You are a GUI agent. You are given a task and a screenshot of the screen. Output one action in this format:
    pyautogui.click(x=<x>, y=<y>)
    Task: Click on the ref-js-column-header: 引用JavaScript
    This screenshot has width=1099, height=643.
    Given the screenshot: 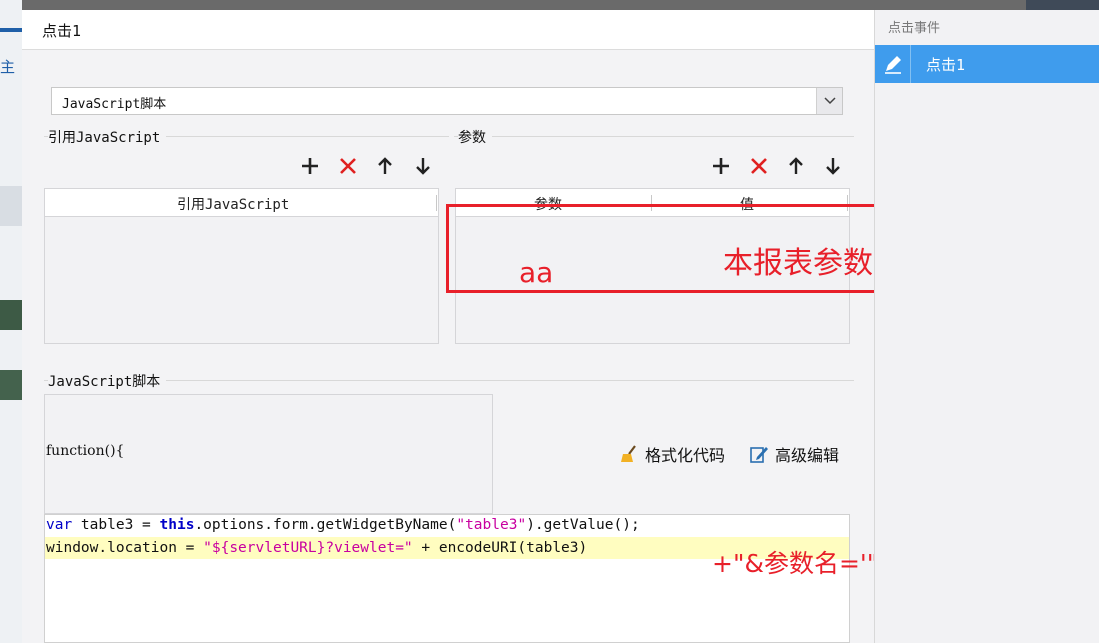 What is the action you would take?
    pyautogui.click(x=233, y=205)
    